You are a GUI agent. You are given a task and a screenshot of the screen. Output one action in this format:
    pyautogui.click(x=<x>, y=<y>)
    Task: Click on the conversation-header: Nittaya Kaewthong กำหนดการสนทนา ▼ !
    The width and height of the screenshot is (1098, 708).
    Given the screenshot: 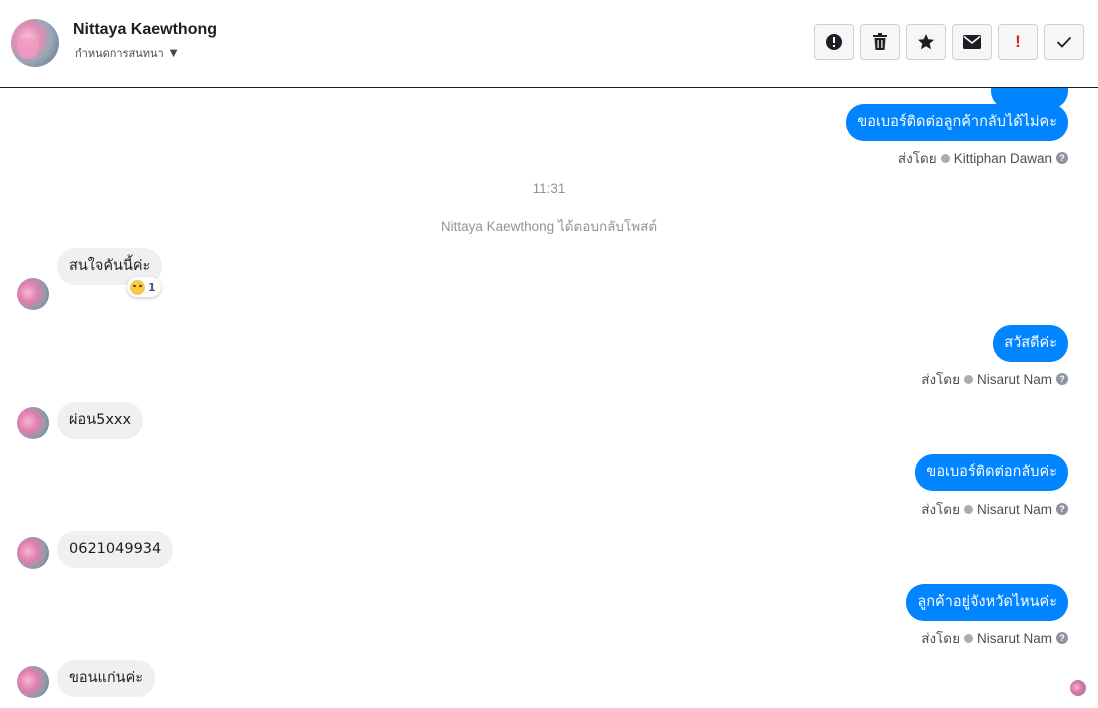 What is the action you would take?
    pyautogui.click(x=549, y=44)
    